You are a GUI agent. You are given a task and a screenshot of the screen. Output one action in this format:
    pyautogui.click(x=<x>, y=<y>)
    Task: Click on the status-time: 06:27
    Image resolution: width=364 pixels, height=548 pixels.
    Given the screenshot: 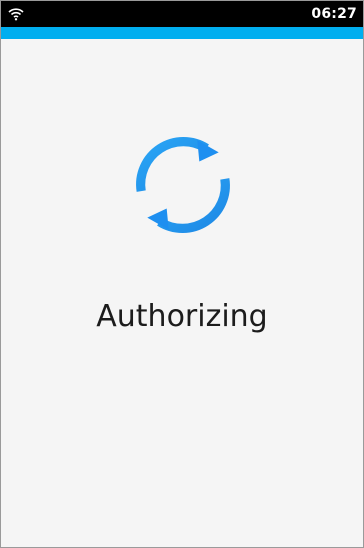 What is the action you would take?
    pyautogui.click(x=334, y=14)
    